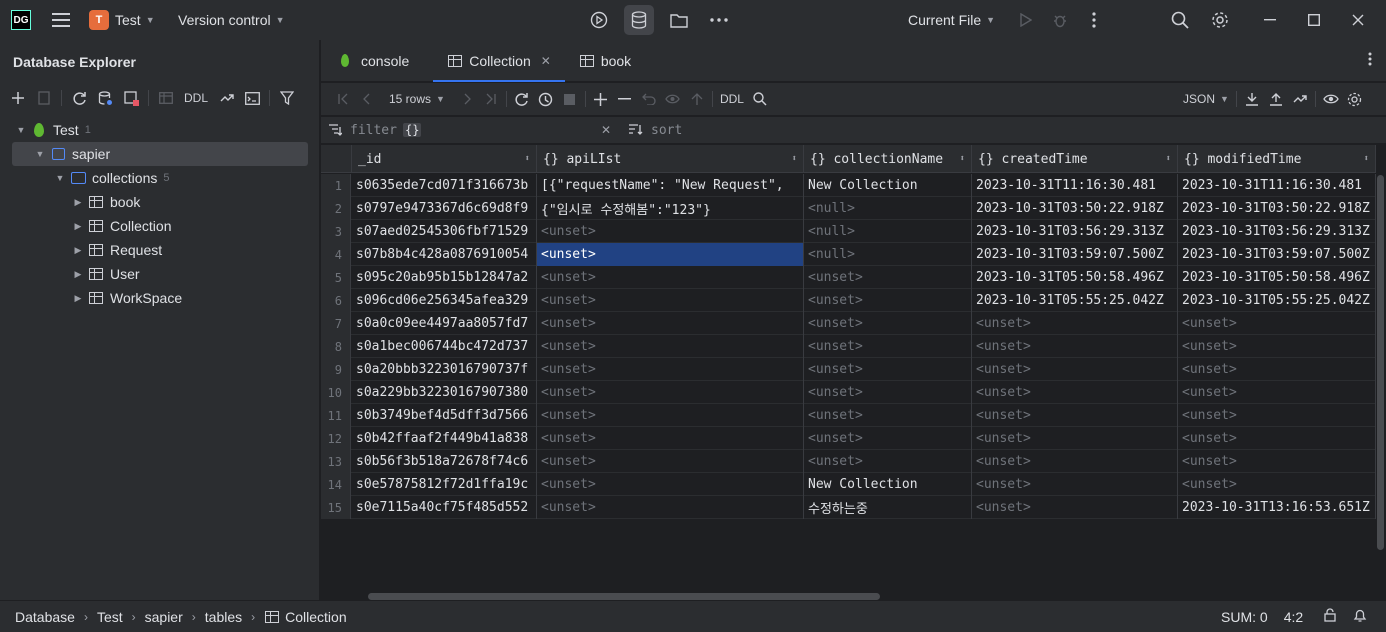 The height and width of the screenshot is (632, 1386). Describe the element at coordinates (336, 484) in the screenshot. I see `row-number: 14` at that location.